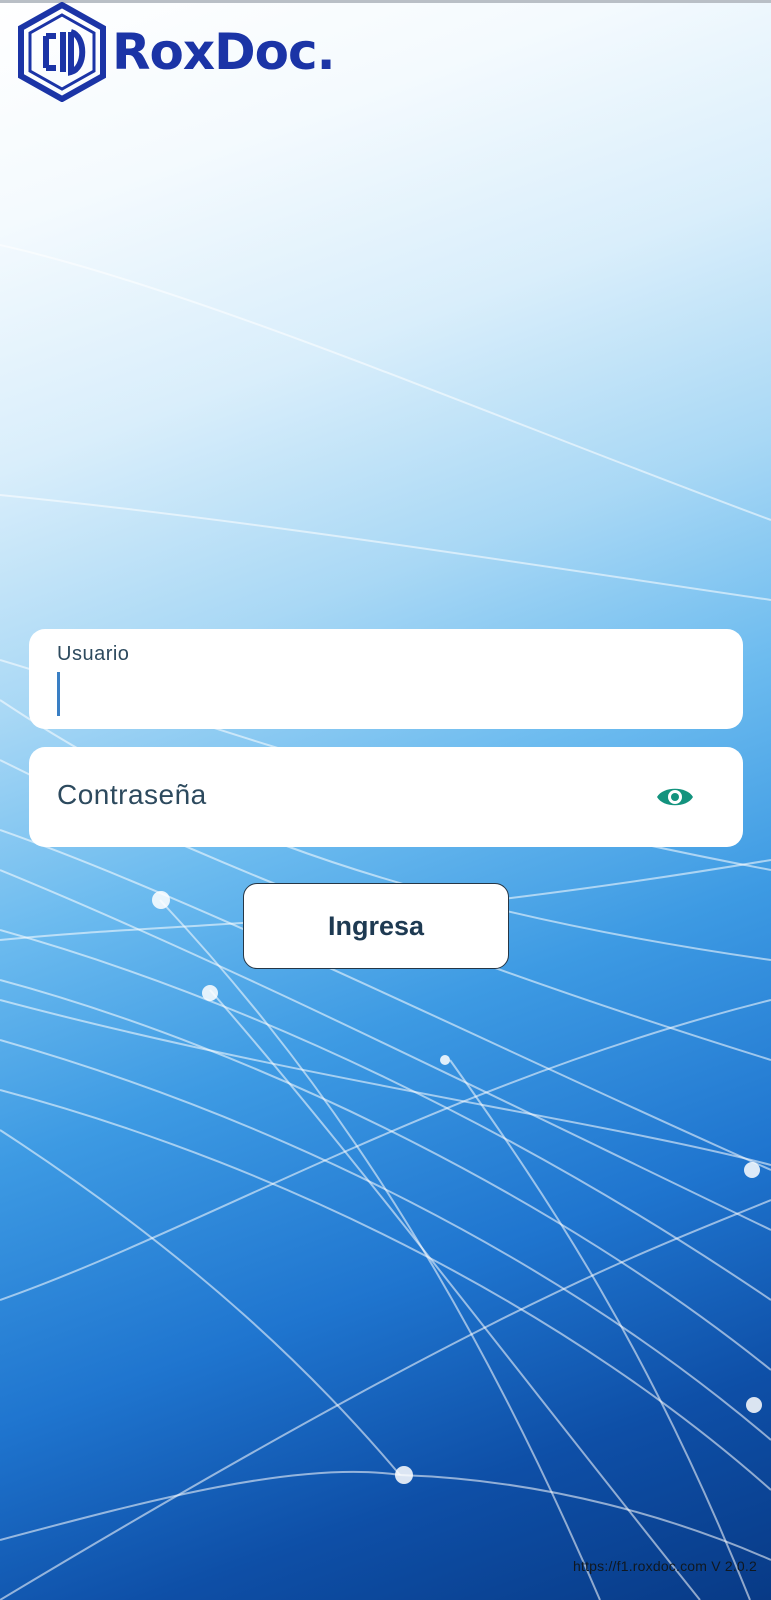 This screenshot has height=1600, width=771. I want to click on roxdoc-logo: RoxDoc., so click(176, 52).